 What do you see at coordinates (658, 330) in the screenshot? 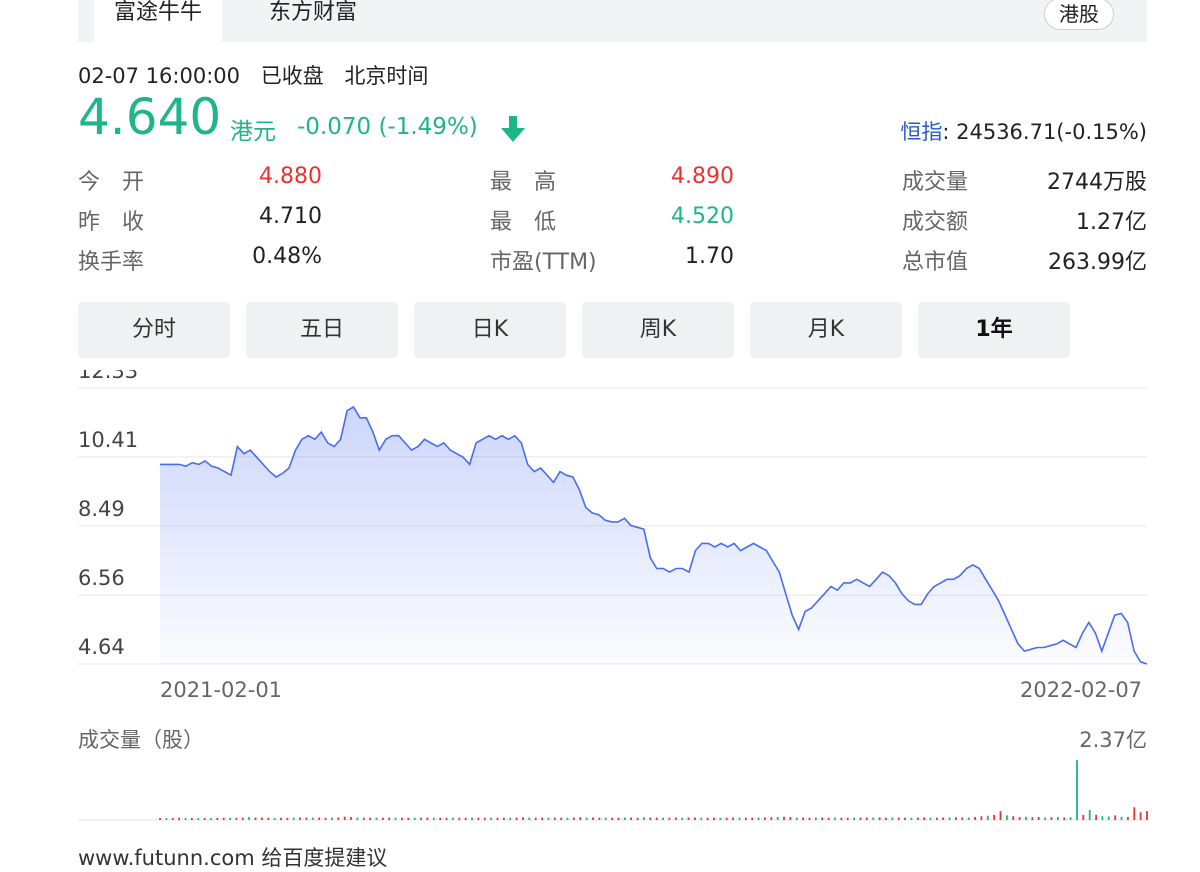
I see `period-tab-weekly-k: 周K` at bounding box center [658, 330].